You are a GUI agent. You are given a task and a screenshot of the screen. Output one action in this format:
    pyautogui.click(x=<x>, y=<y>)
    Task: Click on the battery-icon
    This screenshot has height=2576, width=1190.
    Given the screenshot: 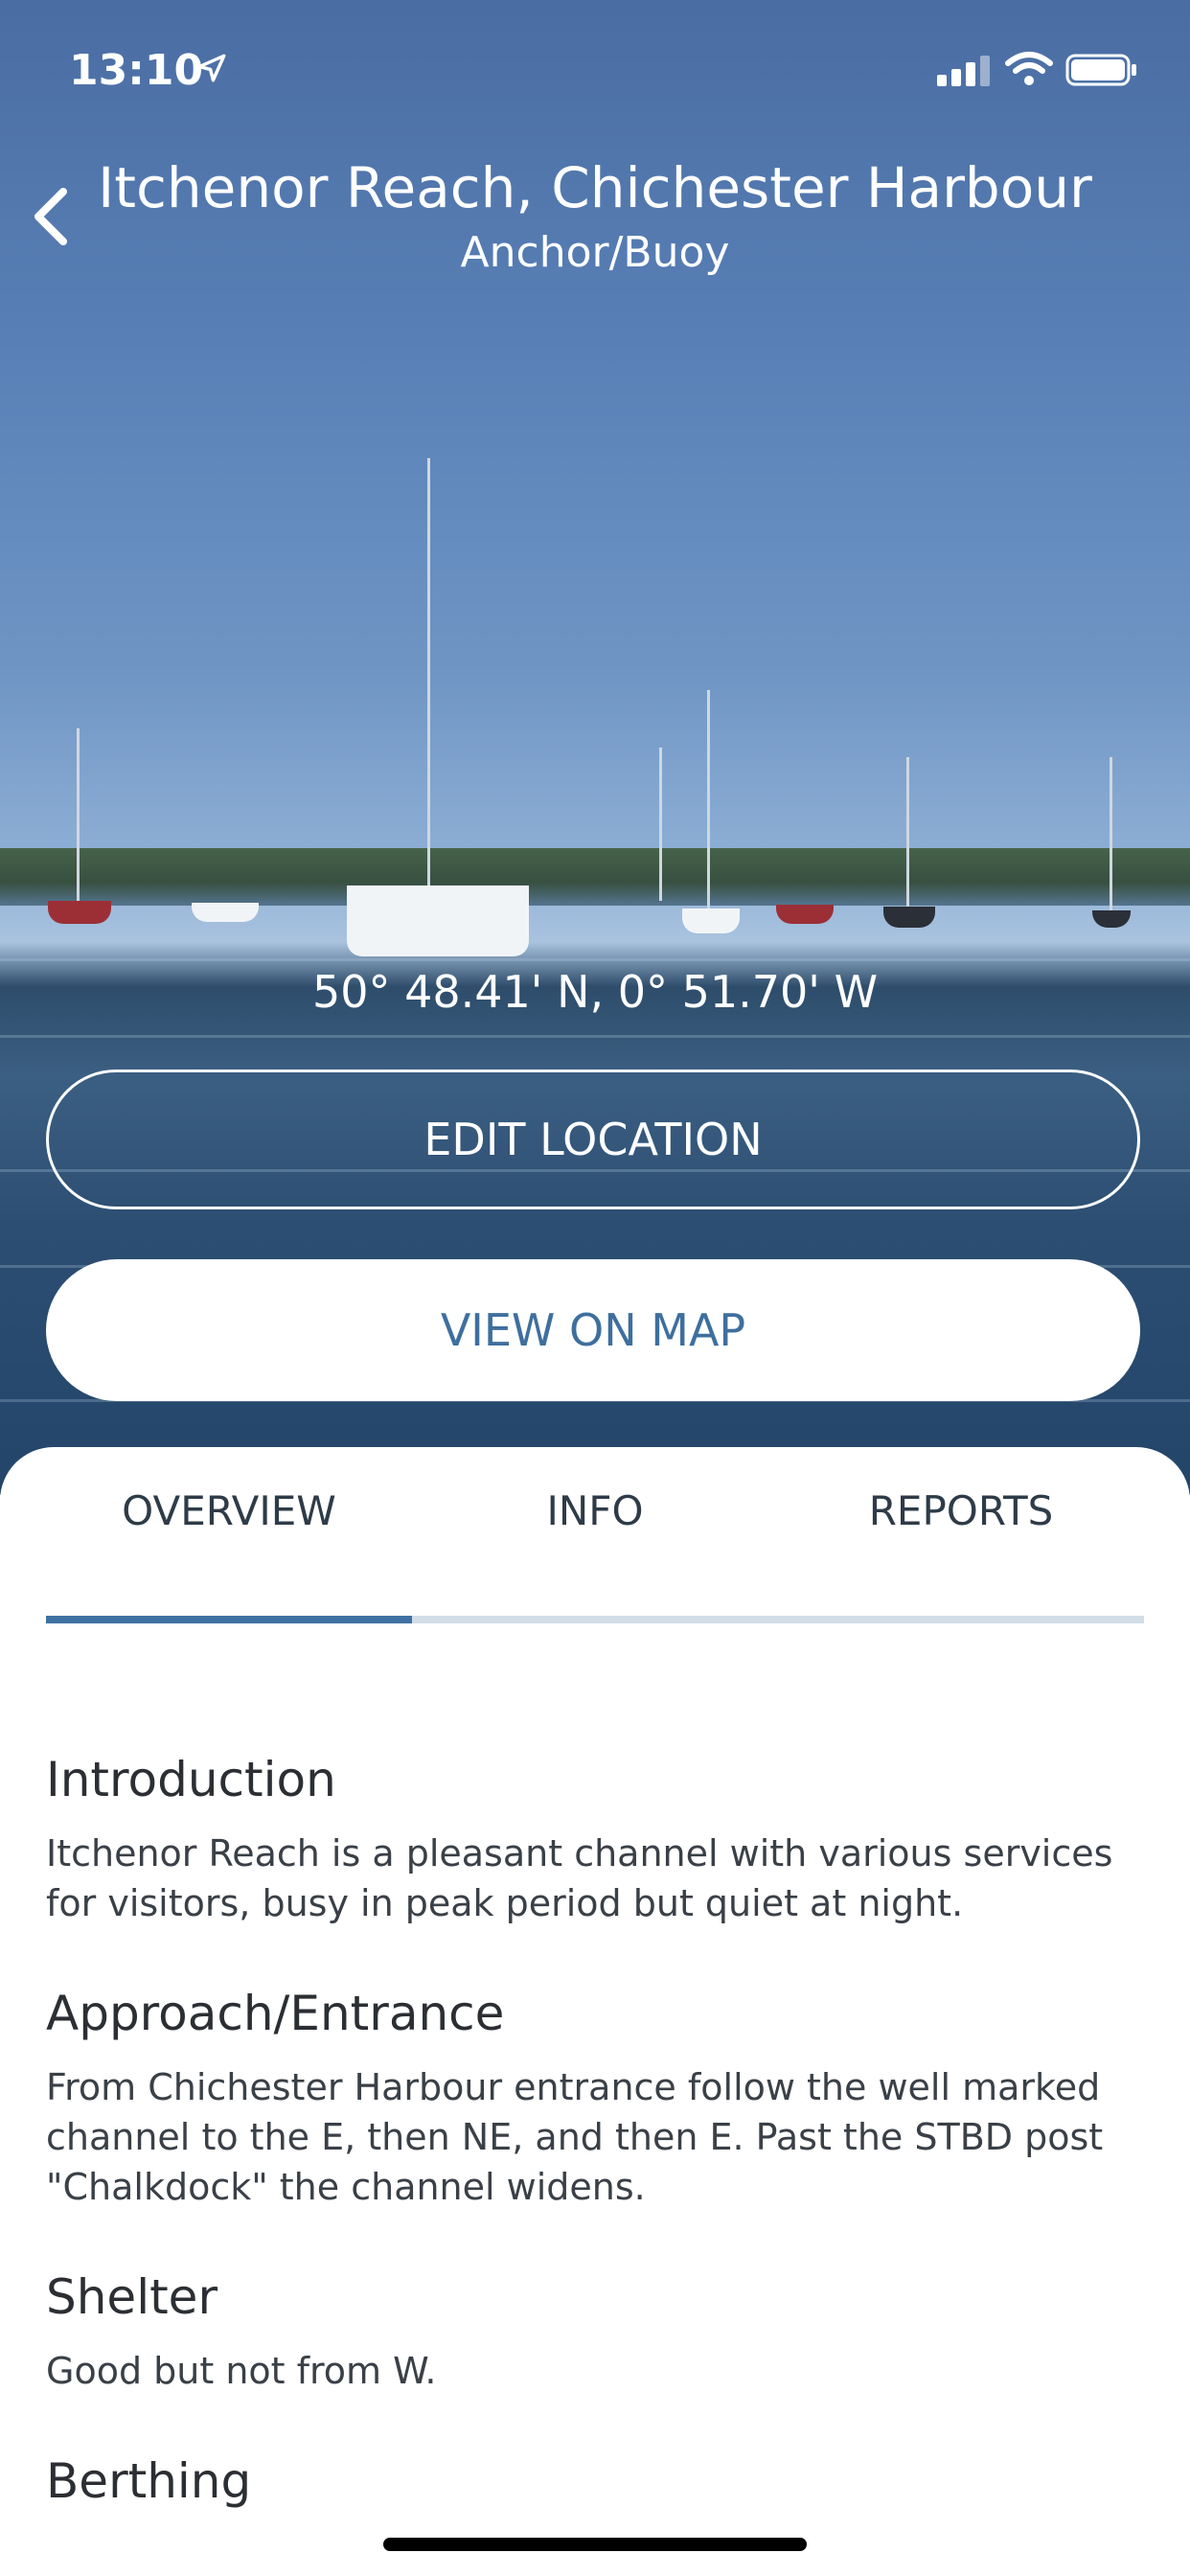 What is the action you would take?
    pyautogui.click(x=1101, y=70)
    